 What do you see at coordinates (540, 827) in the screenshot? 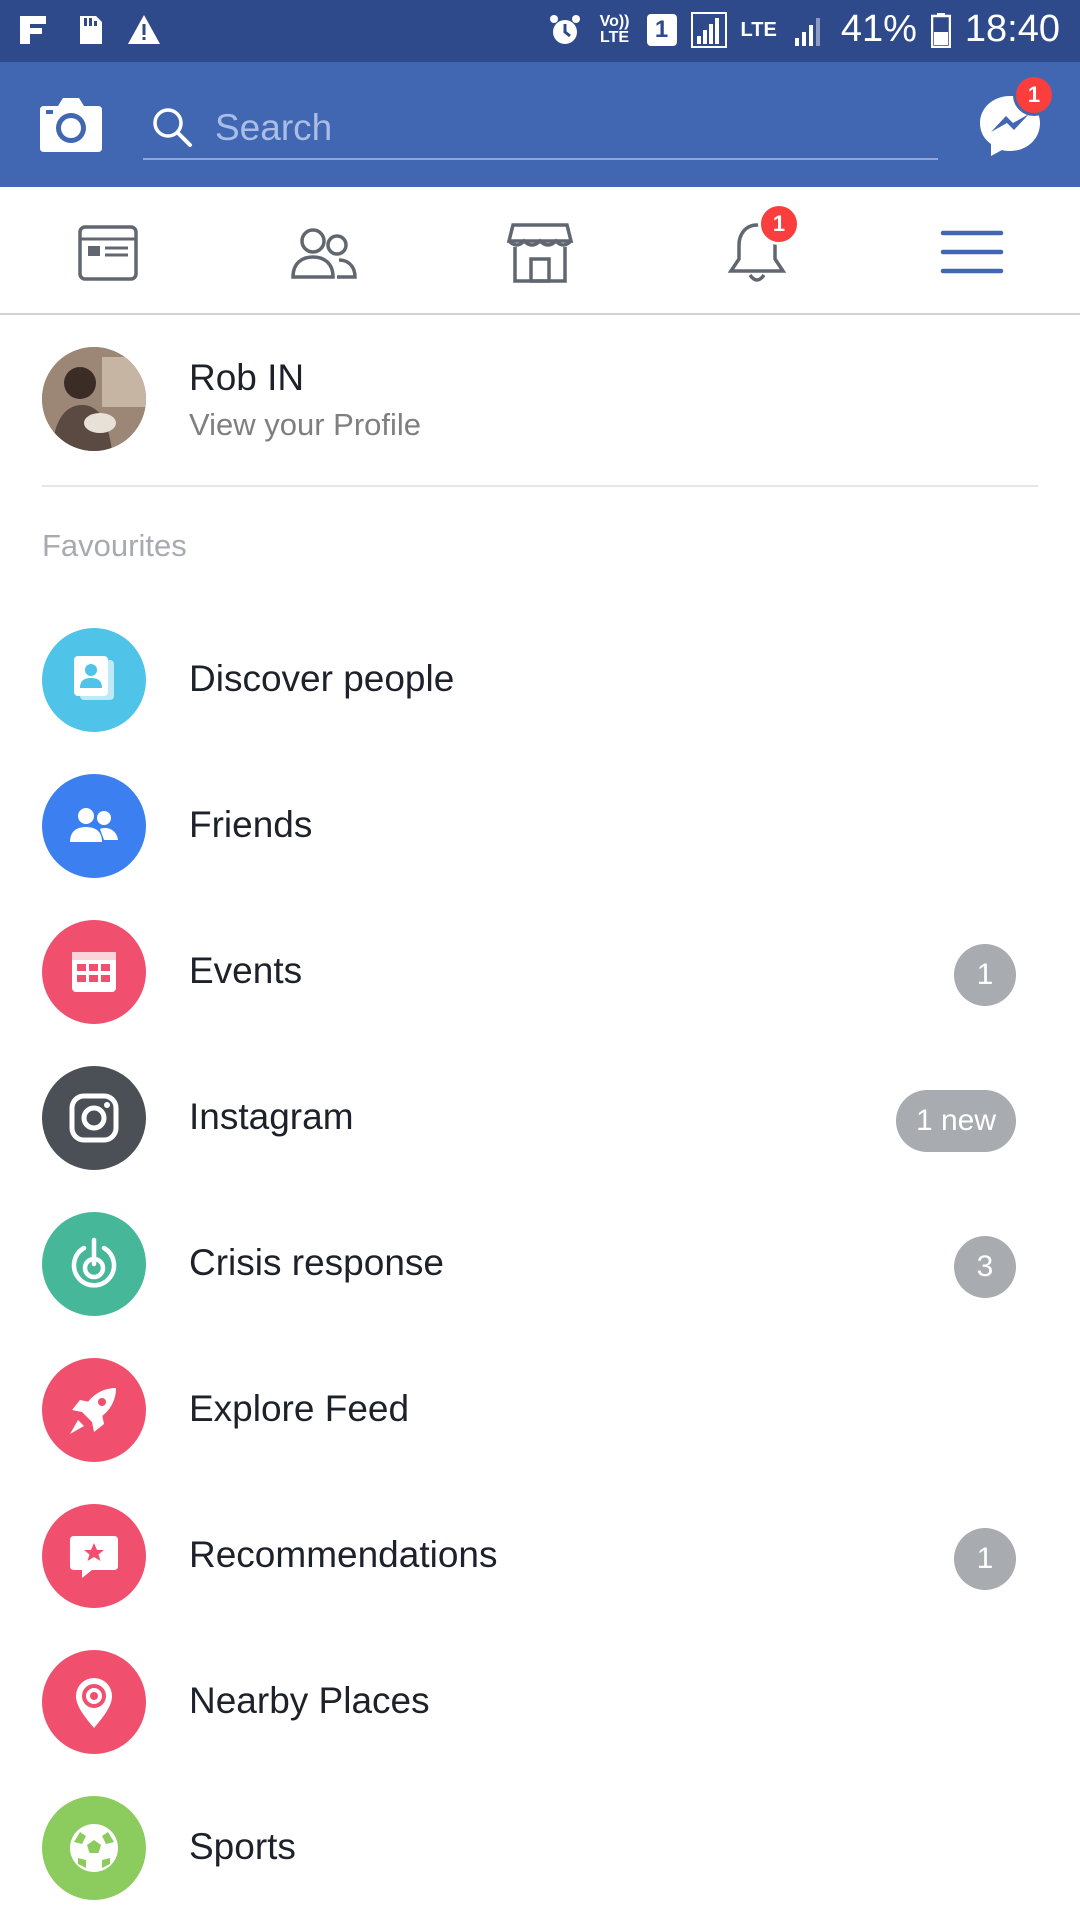
I see `menu-item-friends: Friends` at bounding box center [540, 827].